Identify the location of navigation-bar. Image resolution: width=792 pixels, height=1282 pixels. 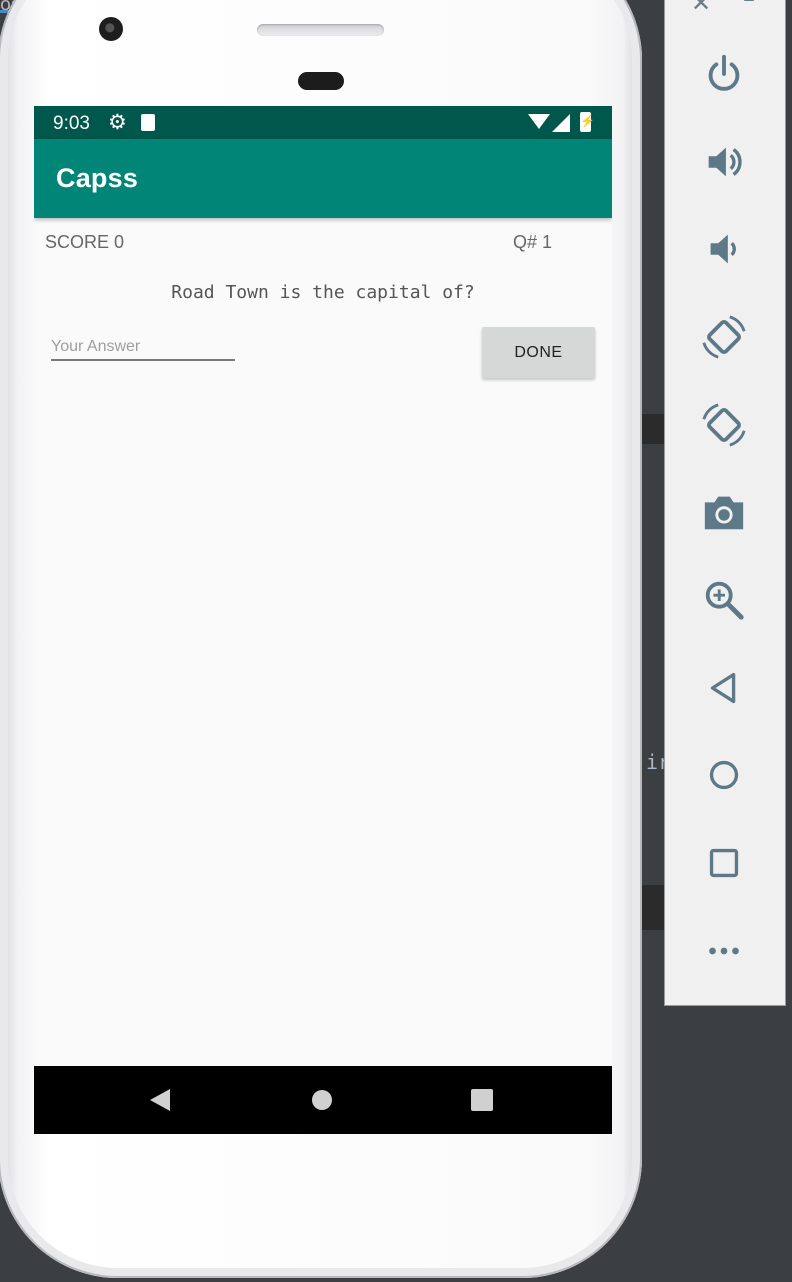
(323, 1100).